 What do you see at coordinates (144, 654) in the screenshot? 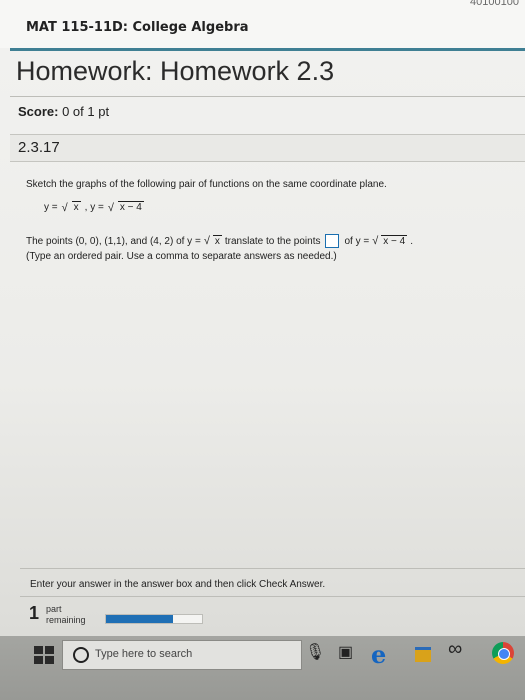
I see `search-placeholder: Type here to search` at bounding box center [144, 654].